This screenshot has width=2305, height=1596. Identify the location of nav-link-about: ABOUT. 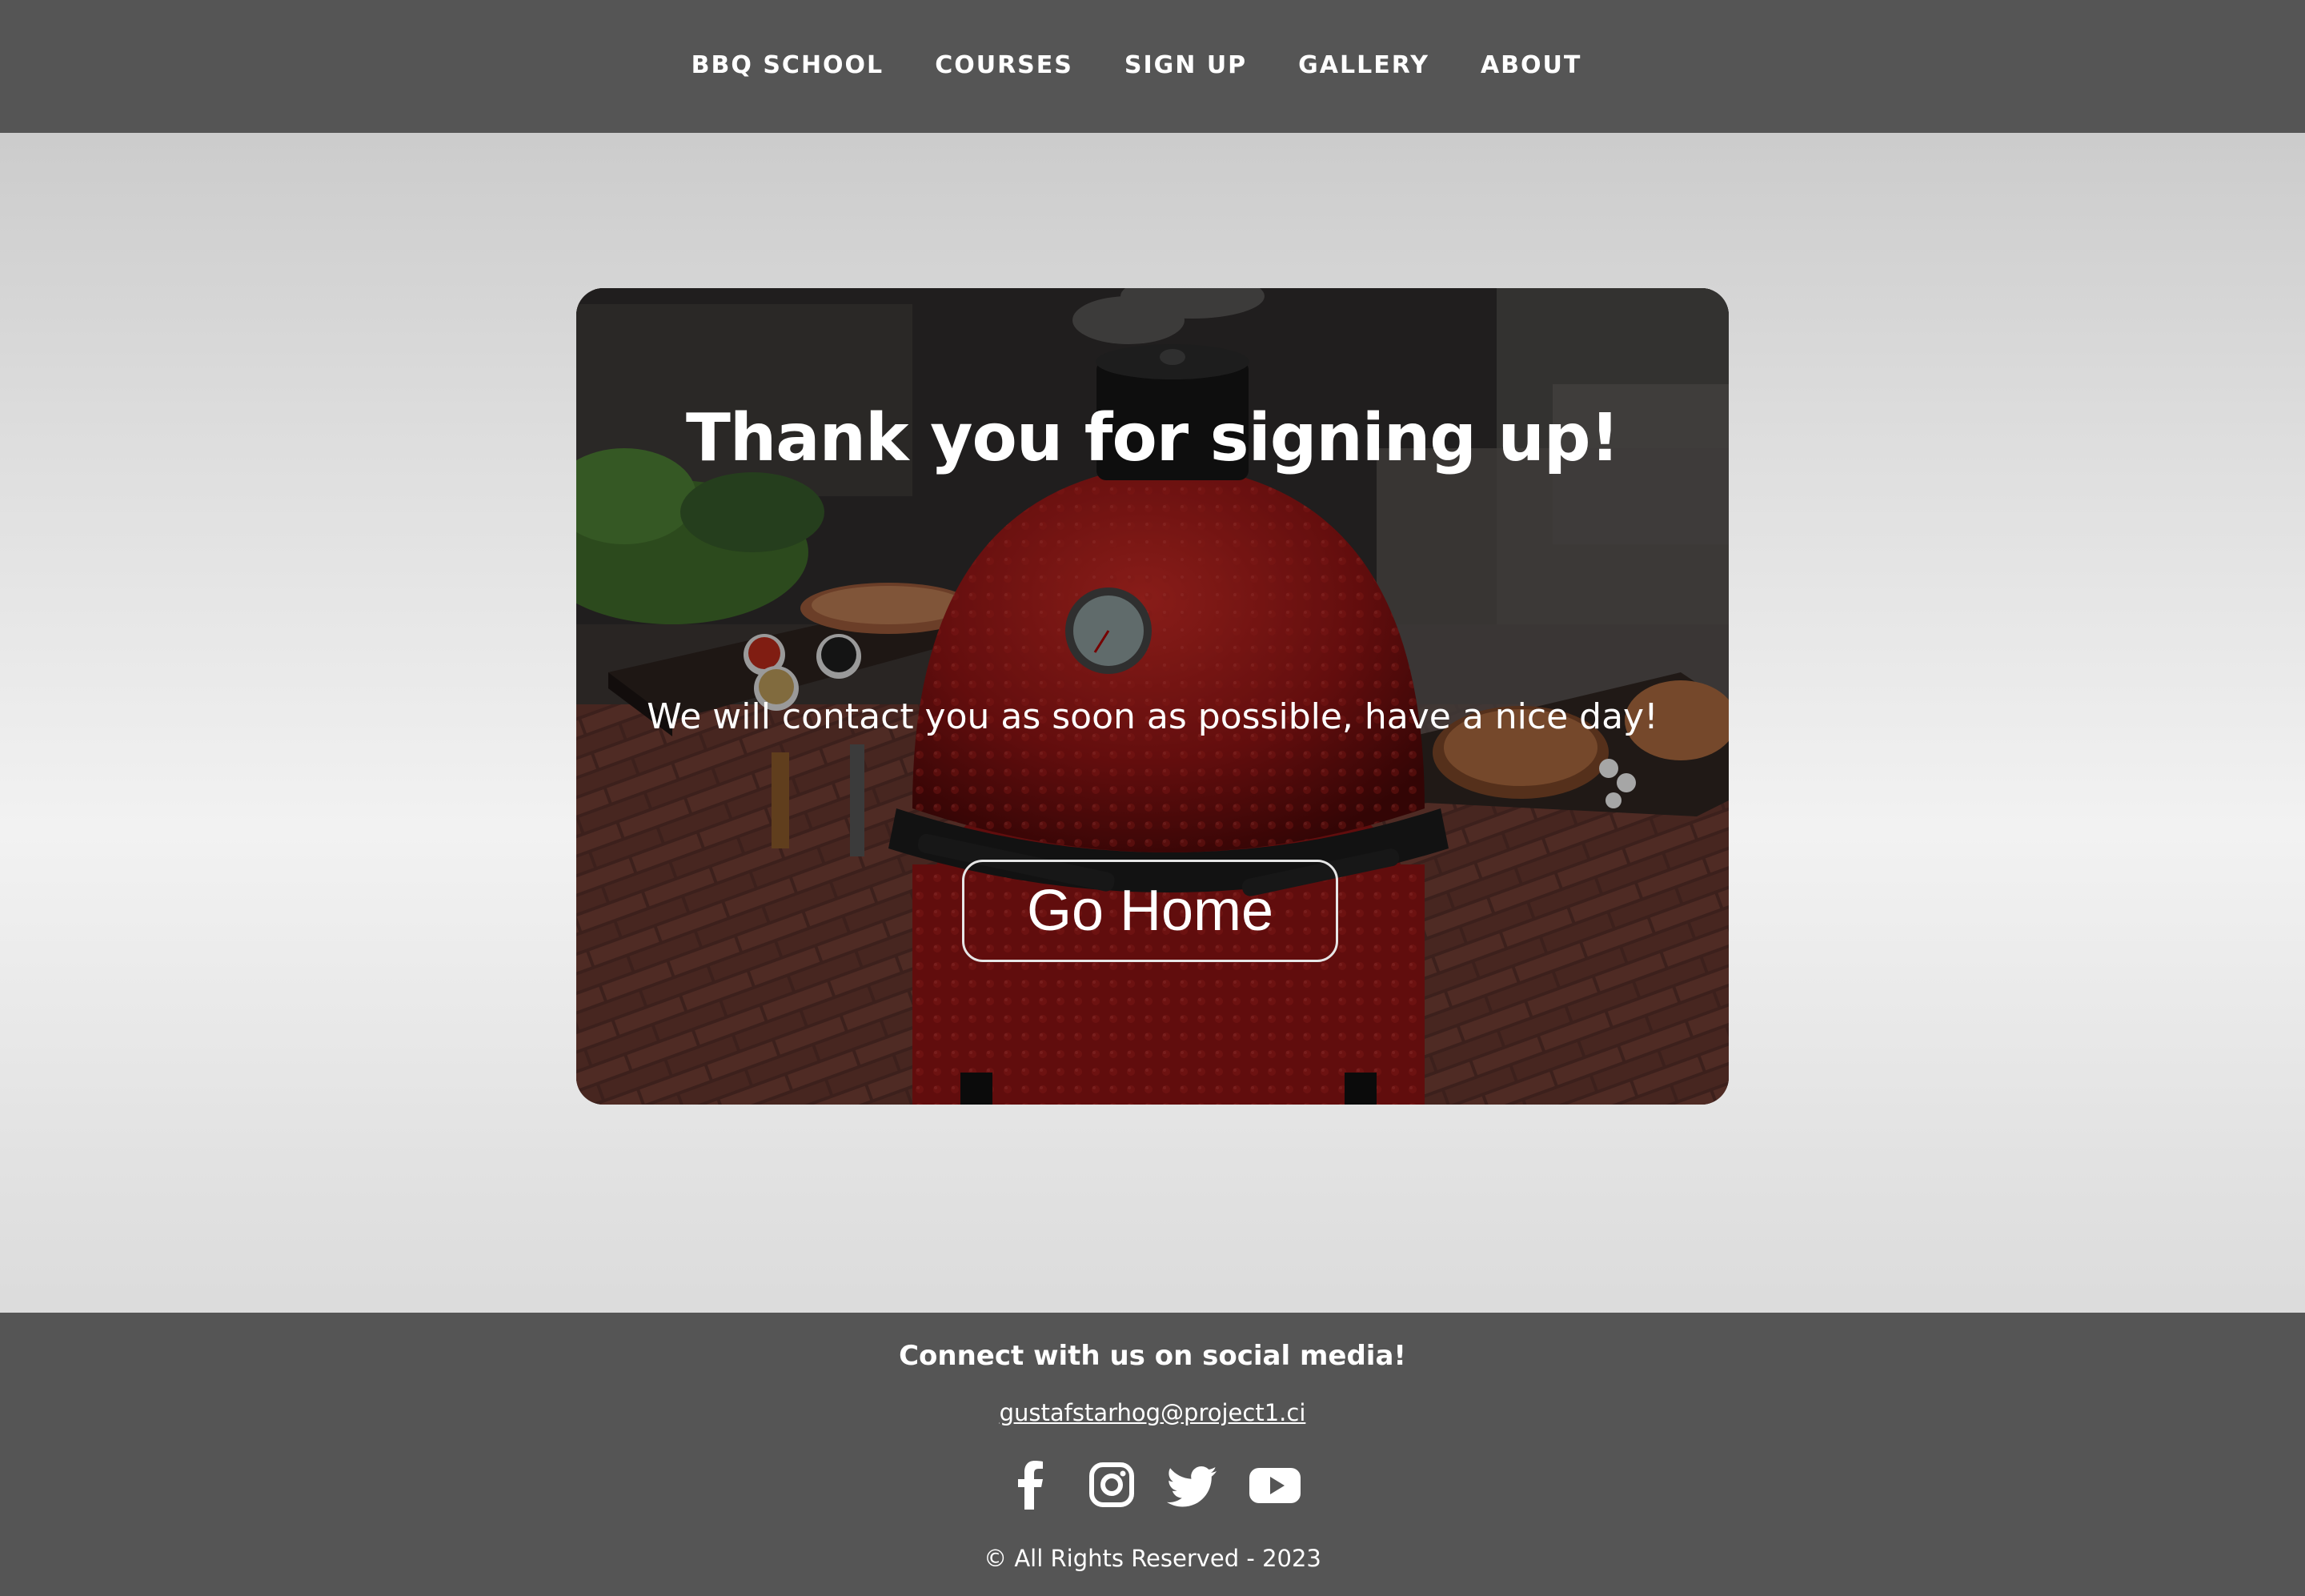
(1531, 66).